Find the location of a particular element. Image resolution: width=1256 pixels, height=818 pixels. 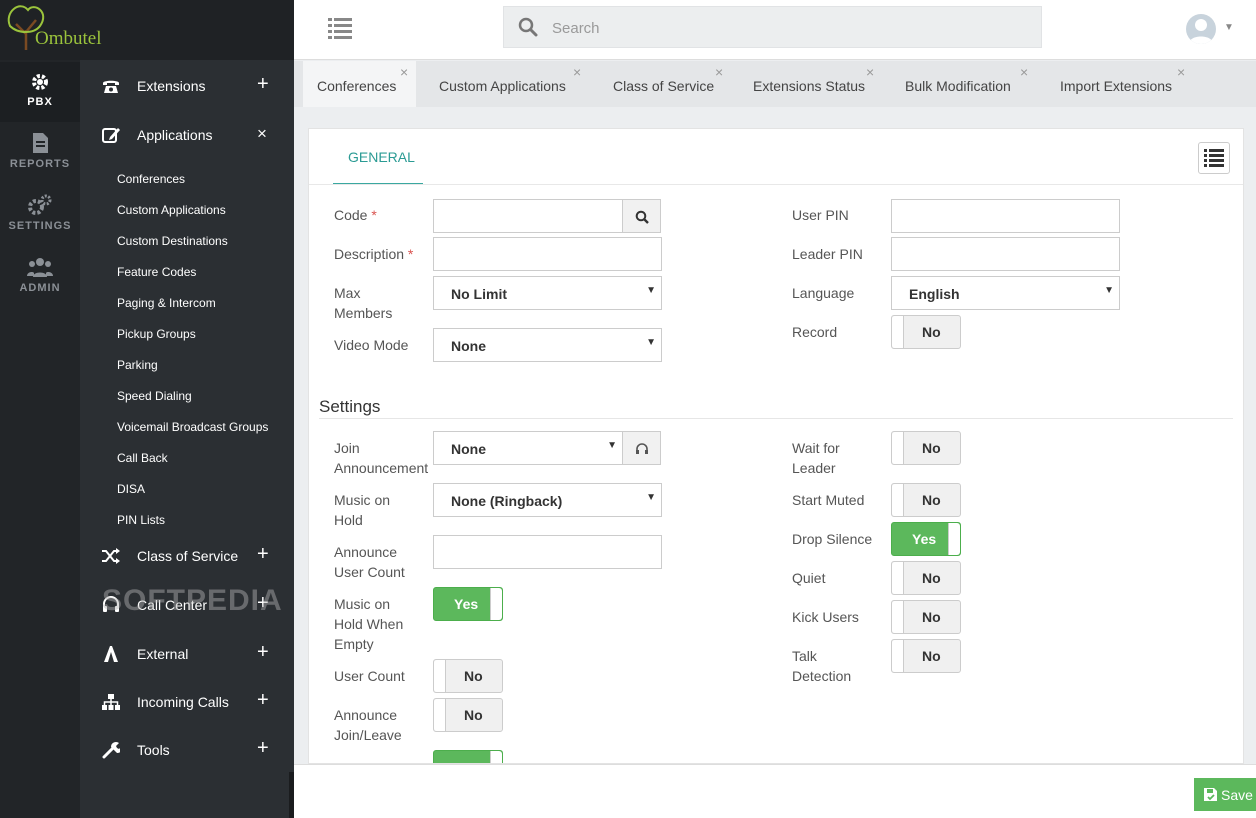

sidebar-item-parking: Parking is located at coordinates (137, 365).